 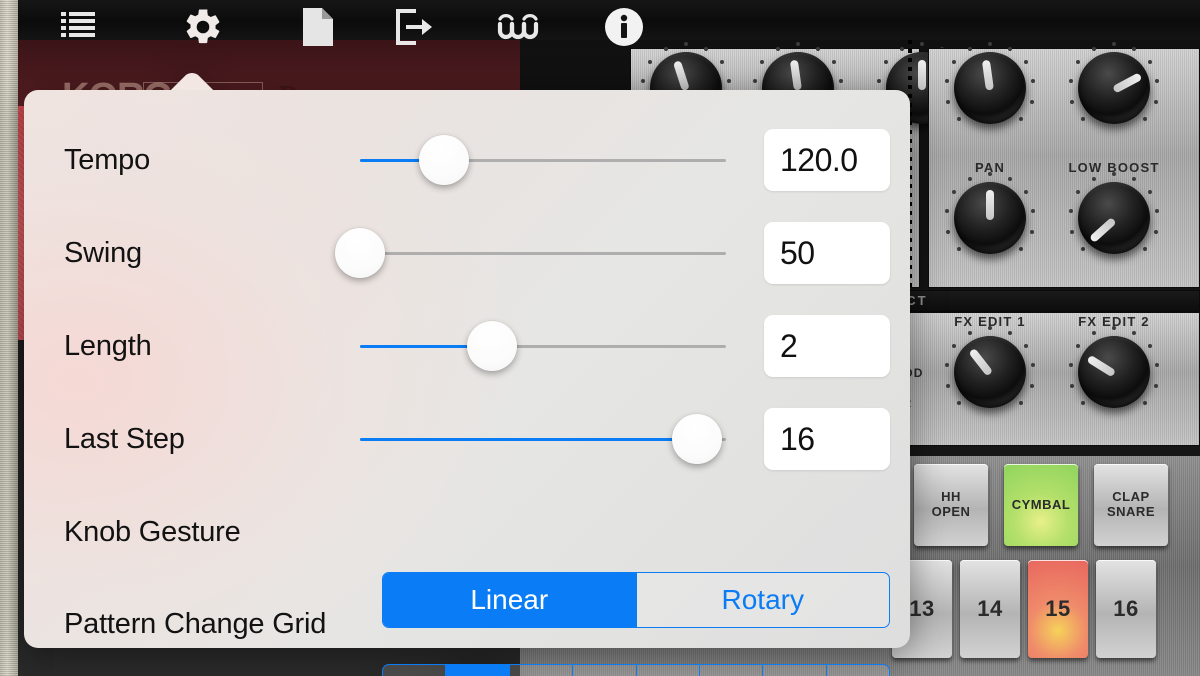 What do you see at coordinates (827, 160) in the screenshot?
I see `value-tempo: 120.0` at bounding box center [827, 160].